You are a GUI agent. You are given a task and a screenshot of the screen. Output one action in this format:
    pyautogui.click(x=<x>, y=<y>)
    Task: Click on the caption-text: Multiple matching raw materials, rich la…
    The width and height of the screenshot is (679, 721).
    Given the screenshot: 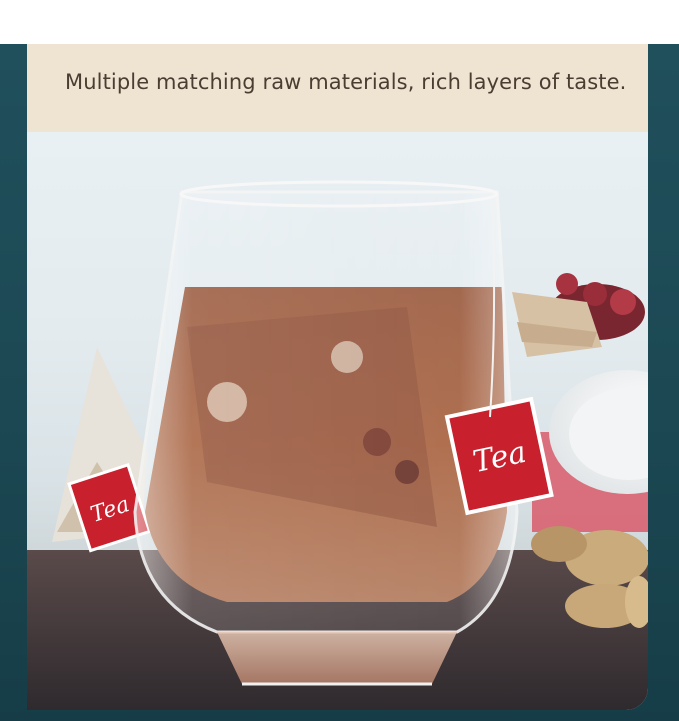 What is the action you would take?
    pyautogui.click(x=346, y=82)
    